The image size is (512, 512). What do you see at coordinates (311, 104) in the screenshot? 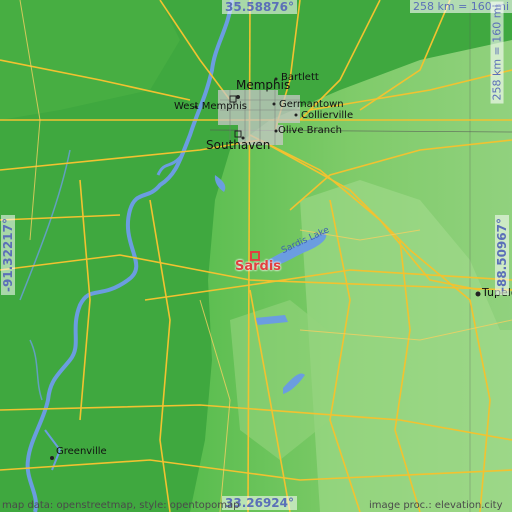
I see `place-label-germantown: Germantown` at bounding box center [311, 104].